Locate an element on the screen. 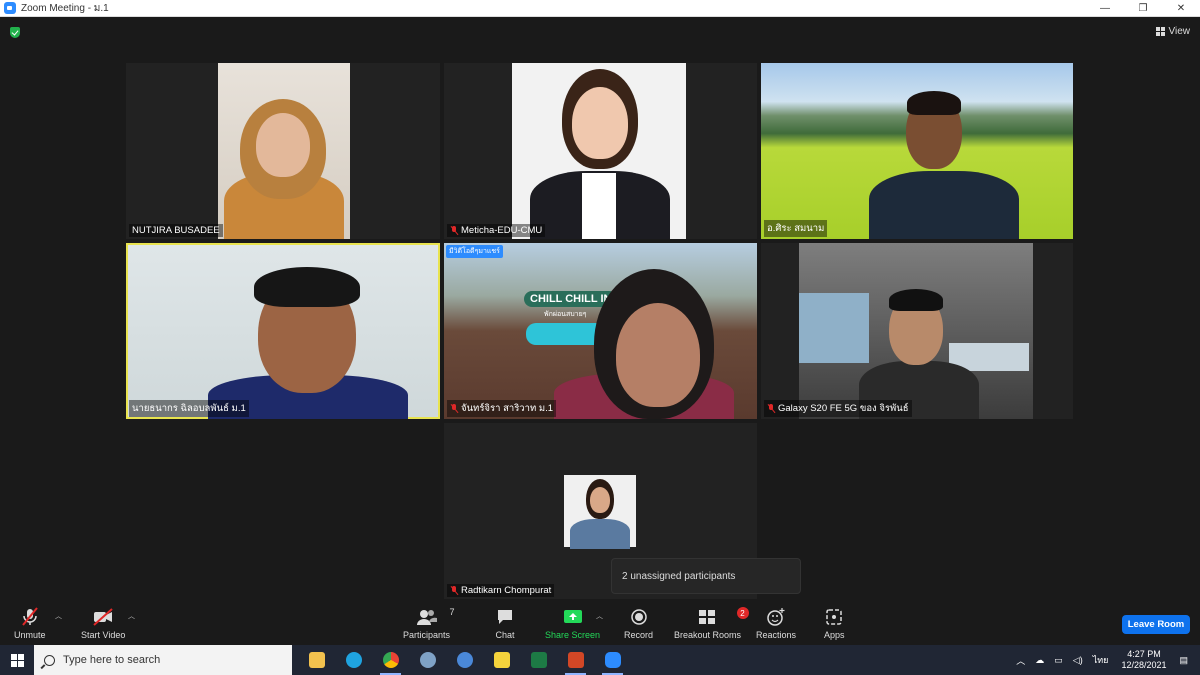  edge-browser-icon is located at coordinates (353, 660).